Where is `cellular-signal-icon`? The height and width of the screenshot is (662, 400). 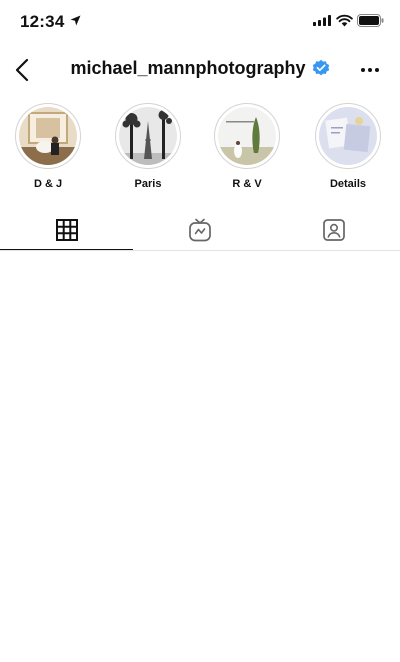 cellular-signal-icon is located at coordinates (322, 20).